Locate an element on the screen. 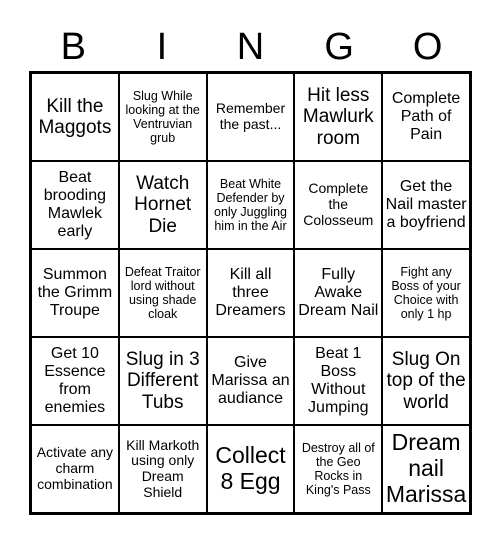  bingo-cell: Give Marissa an audiance is located at coordinates (250, 381).